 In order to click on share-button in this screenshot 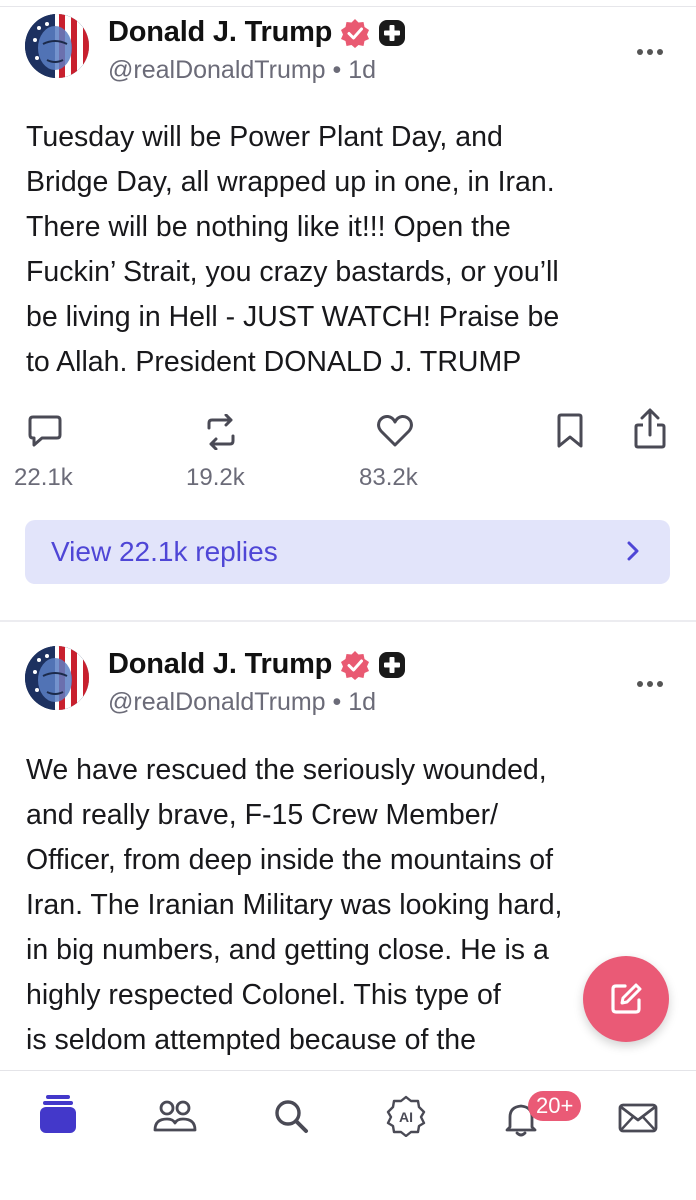, I will do `click(650, 429)`.